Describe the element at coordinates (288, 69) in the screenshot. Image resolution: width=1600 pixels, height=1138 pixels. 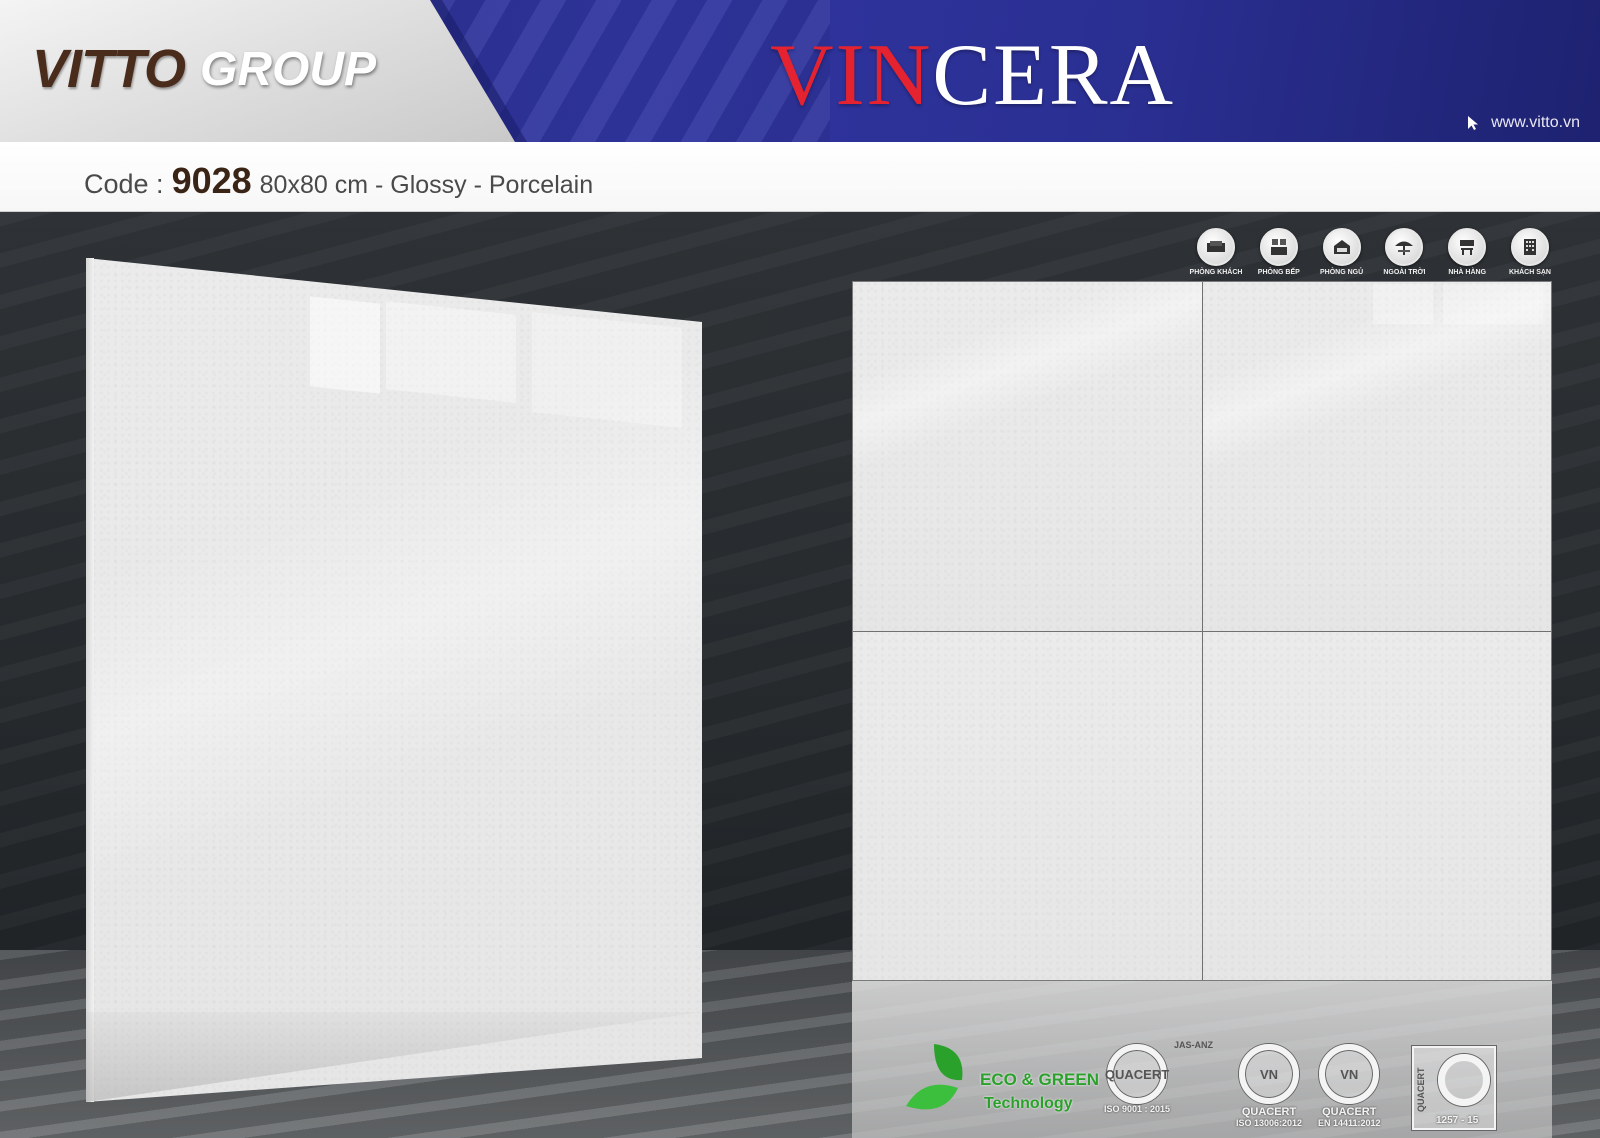
I see `group-logo: GROUP` at that location.